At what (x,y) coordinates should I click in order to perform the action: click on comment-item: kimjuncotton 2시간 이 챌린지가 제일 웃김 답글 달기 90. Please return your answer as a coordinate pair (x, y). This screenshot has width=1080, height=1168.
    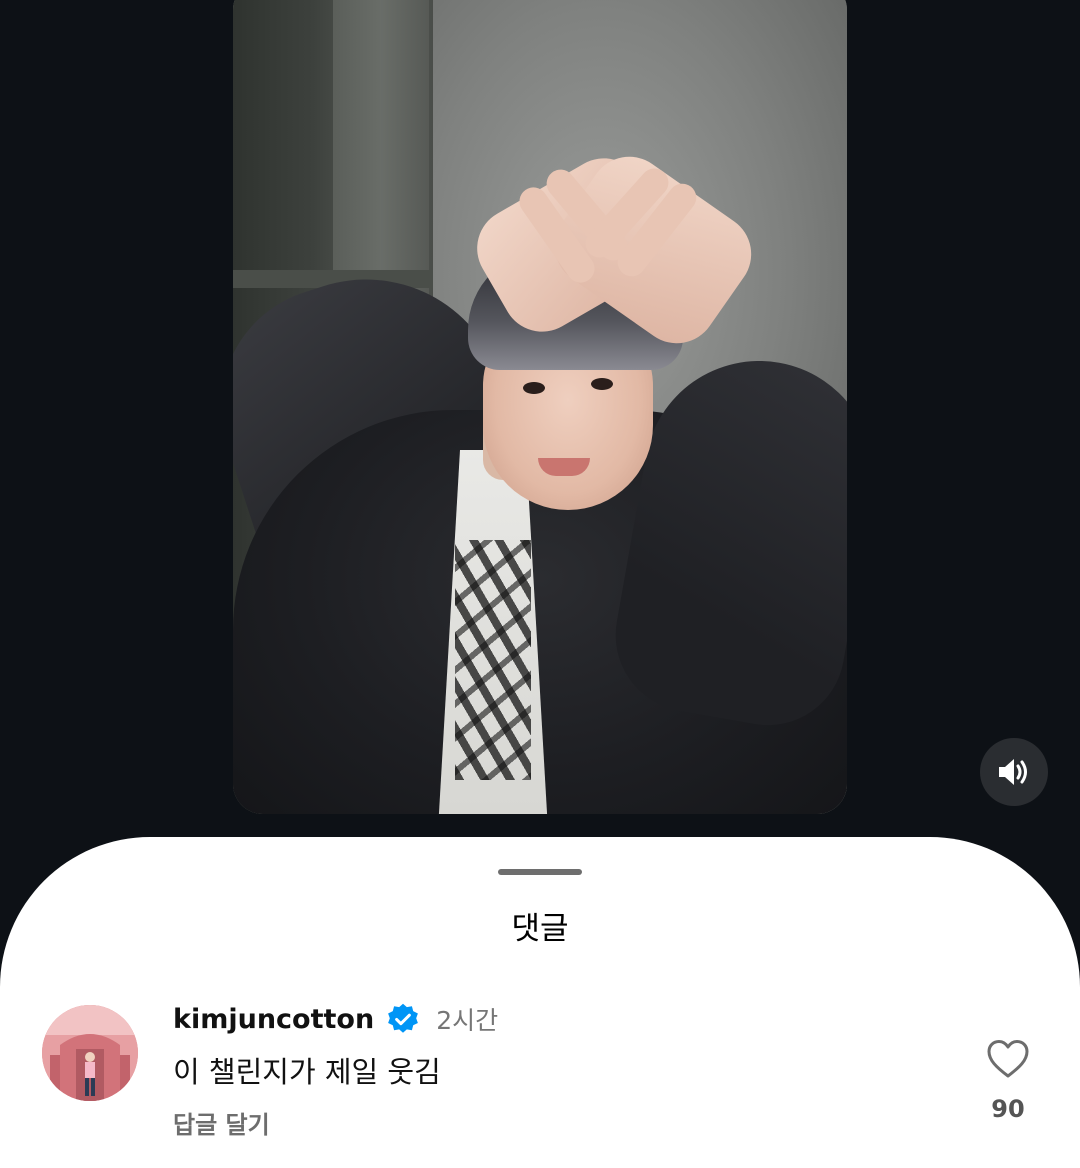
    Looking at the image, I should click on (542, 1074).